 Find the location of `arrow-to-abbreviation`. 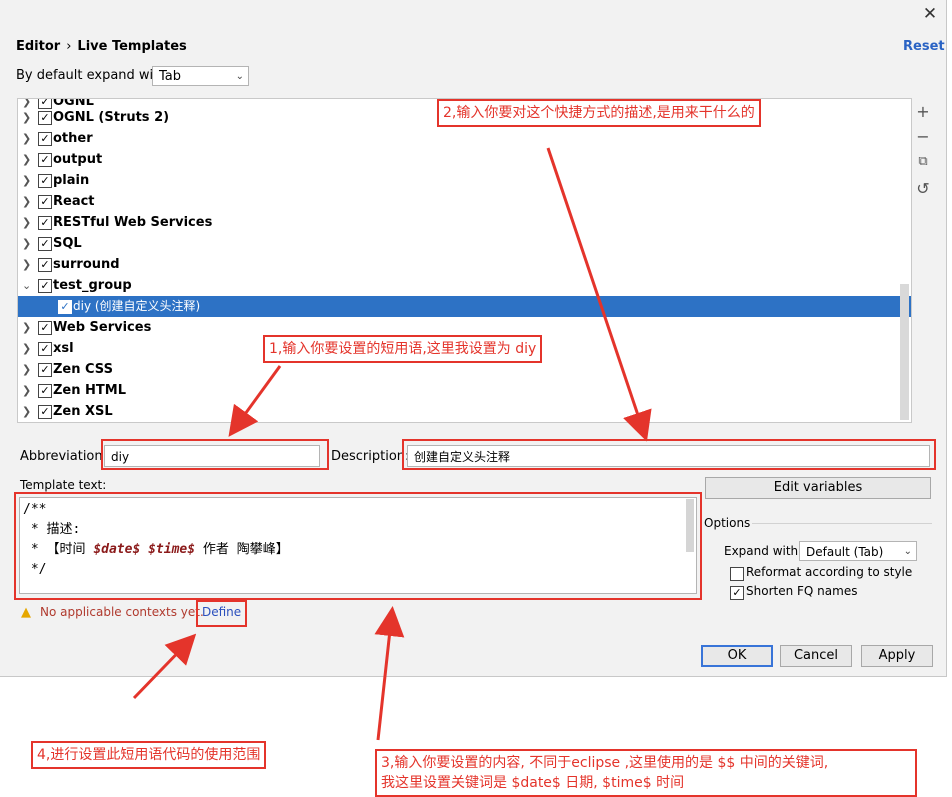

arrow-to-abbreviation is located at coordinates (255, 401).